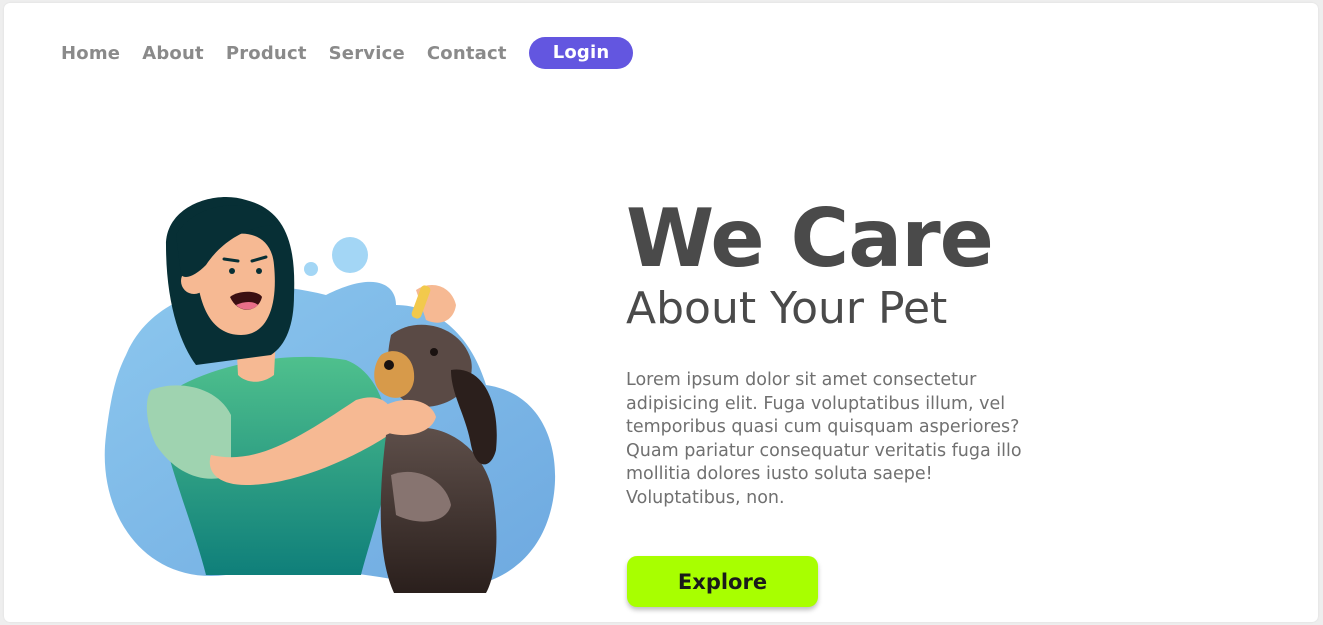  I want to click on login-button: Login, so click(581, 53).